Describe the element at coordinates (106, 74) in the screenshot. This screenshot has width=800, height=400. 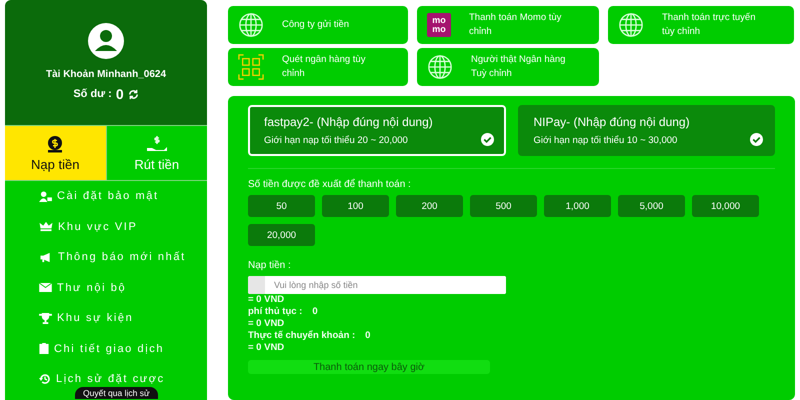
I see `account-name: Tài Khoản Minhanh_0624` at that location.